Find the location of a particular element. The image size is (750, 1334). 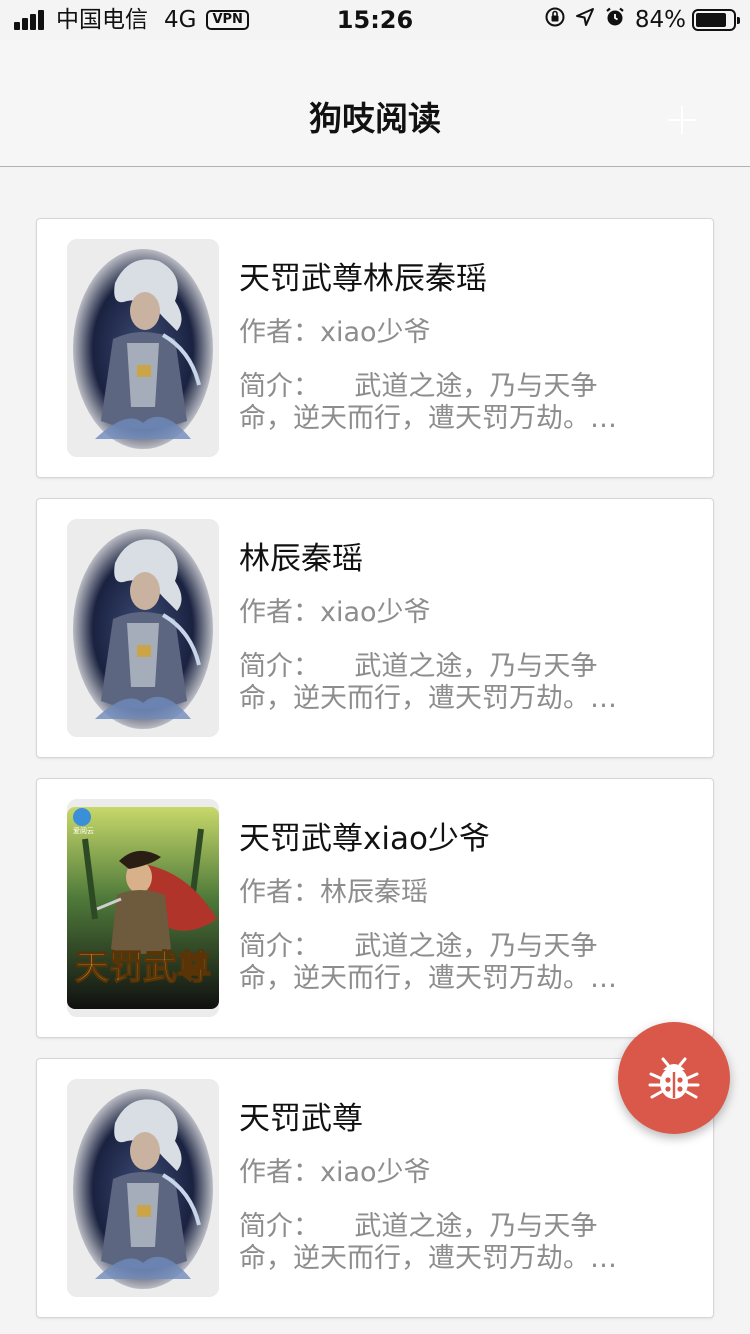

book-title: 天罚武尊林辰秦瑶 is located at coordinates (363, 279).